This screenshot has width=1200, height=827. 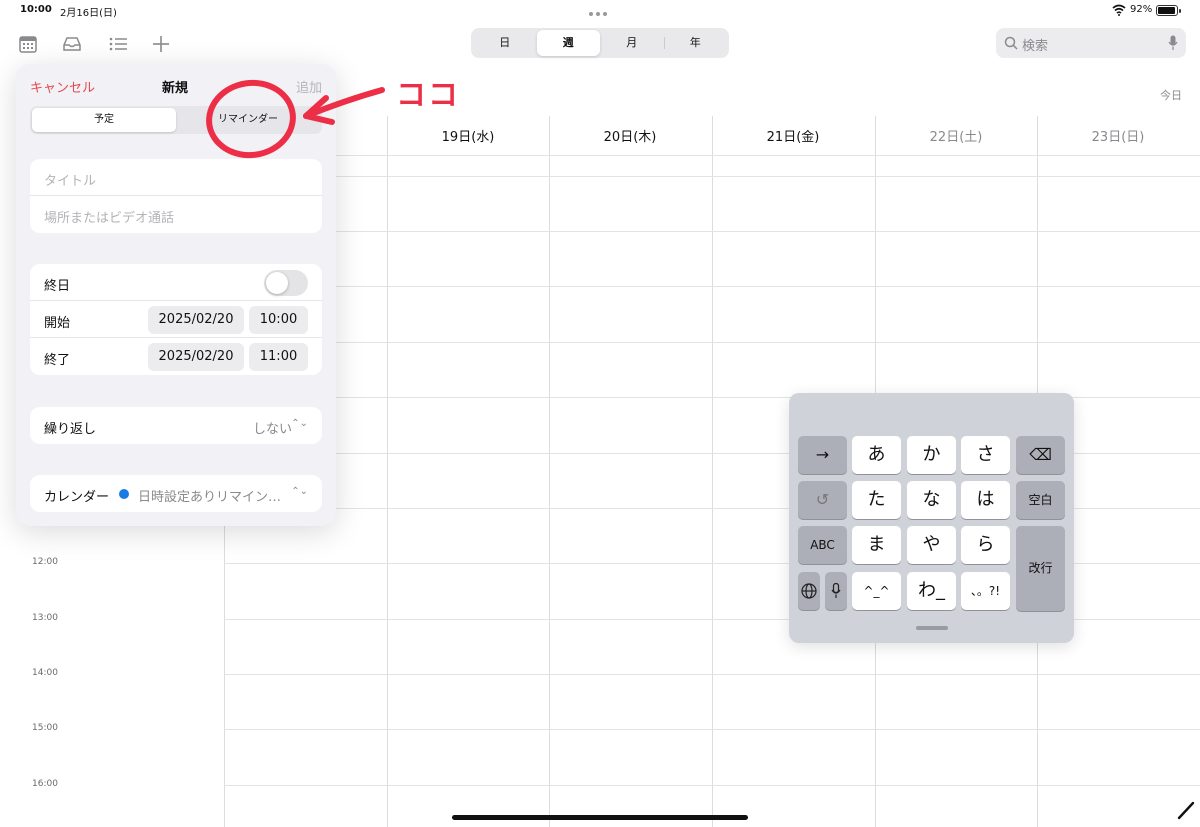 What do you see at coordinates (931, 500) in the screenshot?
I see `key-na: な` at bounding box center [931, 500].